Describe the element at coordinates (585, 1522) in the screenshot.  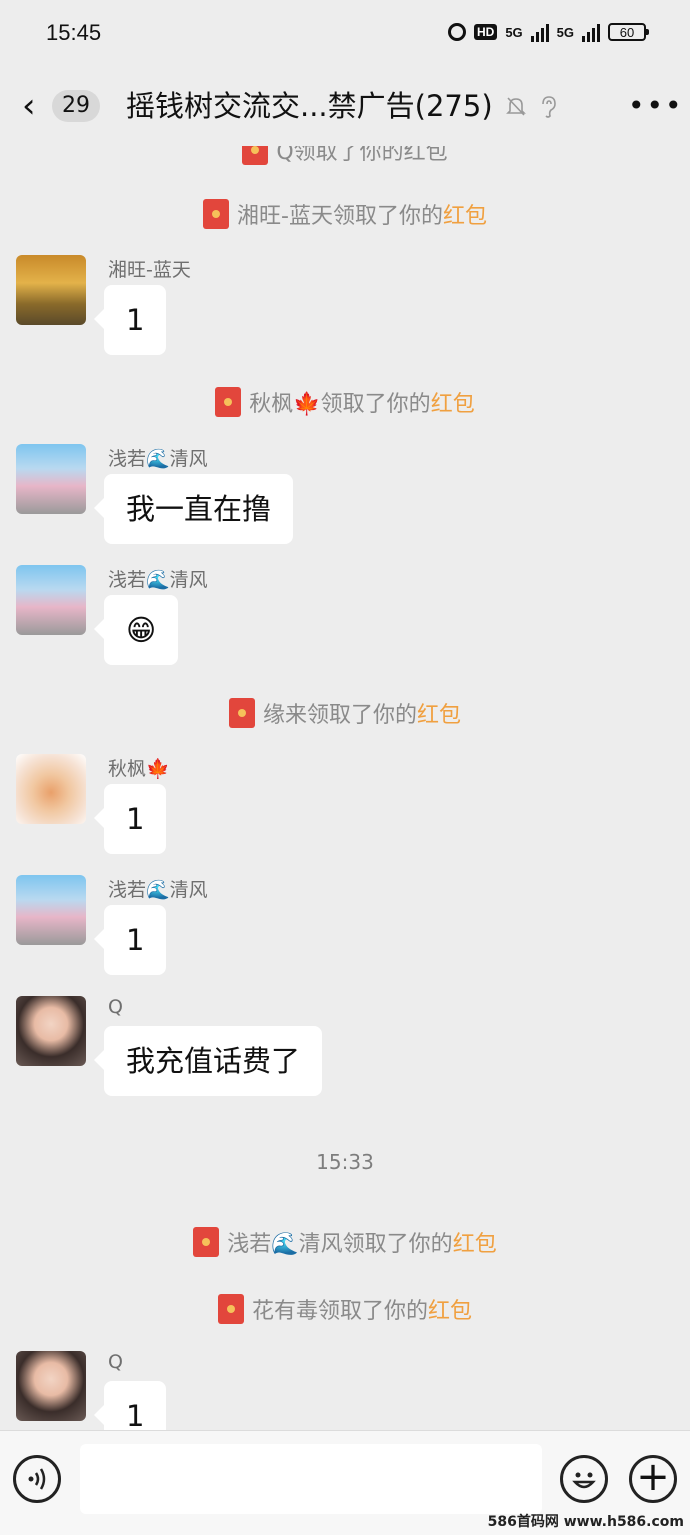
I see `watermark: 586首码网 www.h586.com` at that location.